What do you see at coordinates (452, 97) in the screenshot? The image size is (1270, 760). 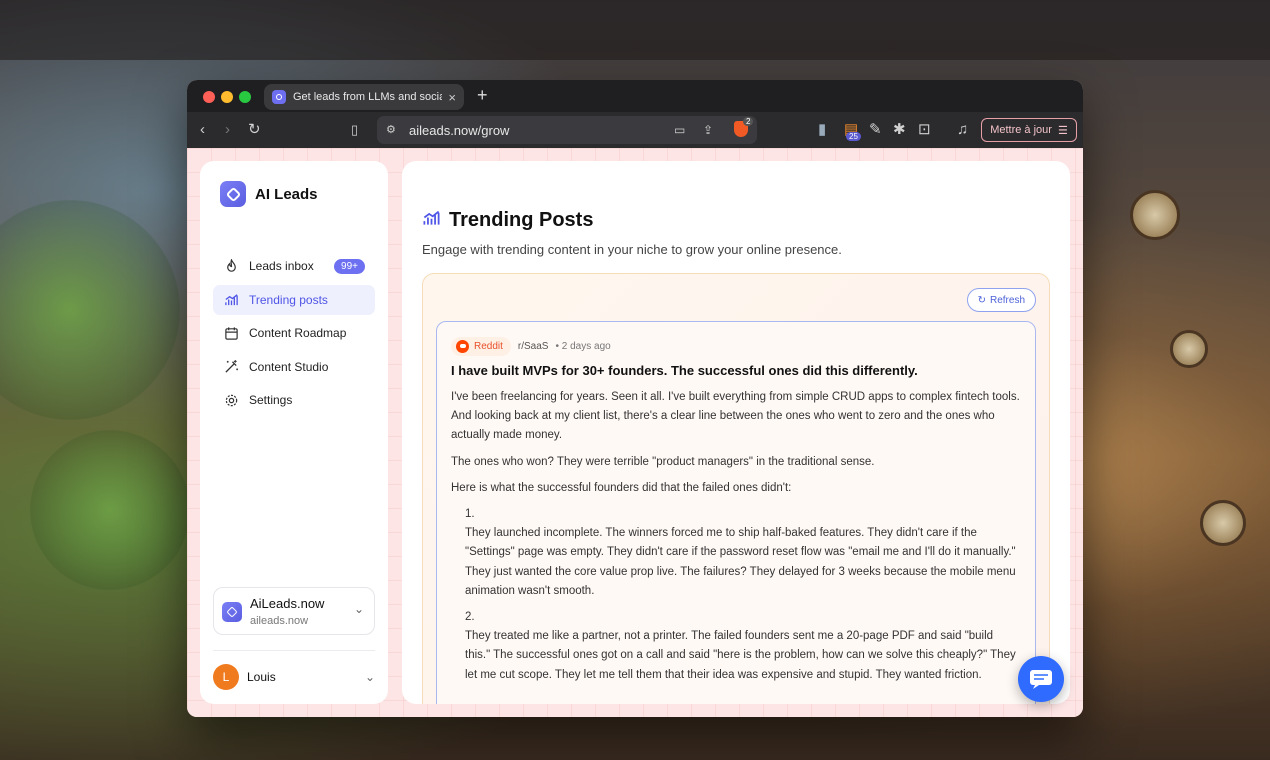 I see `tab-close-icon: ×` at bounding box center [452, 97].